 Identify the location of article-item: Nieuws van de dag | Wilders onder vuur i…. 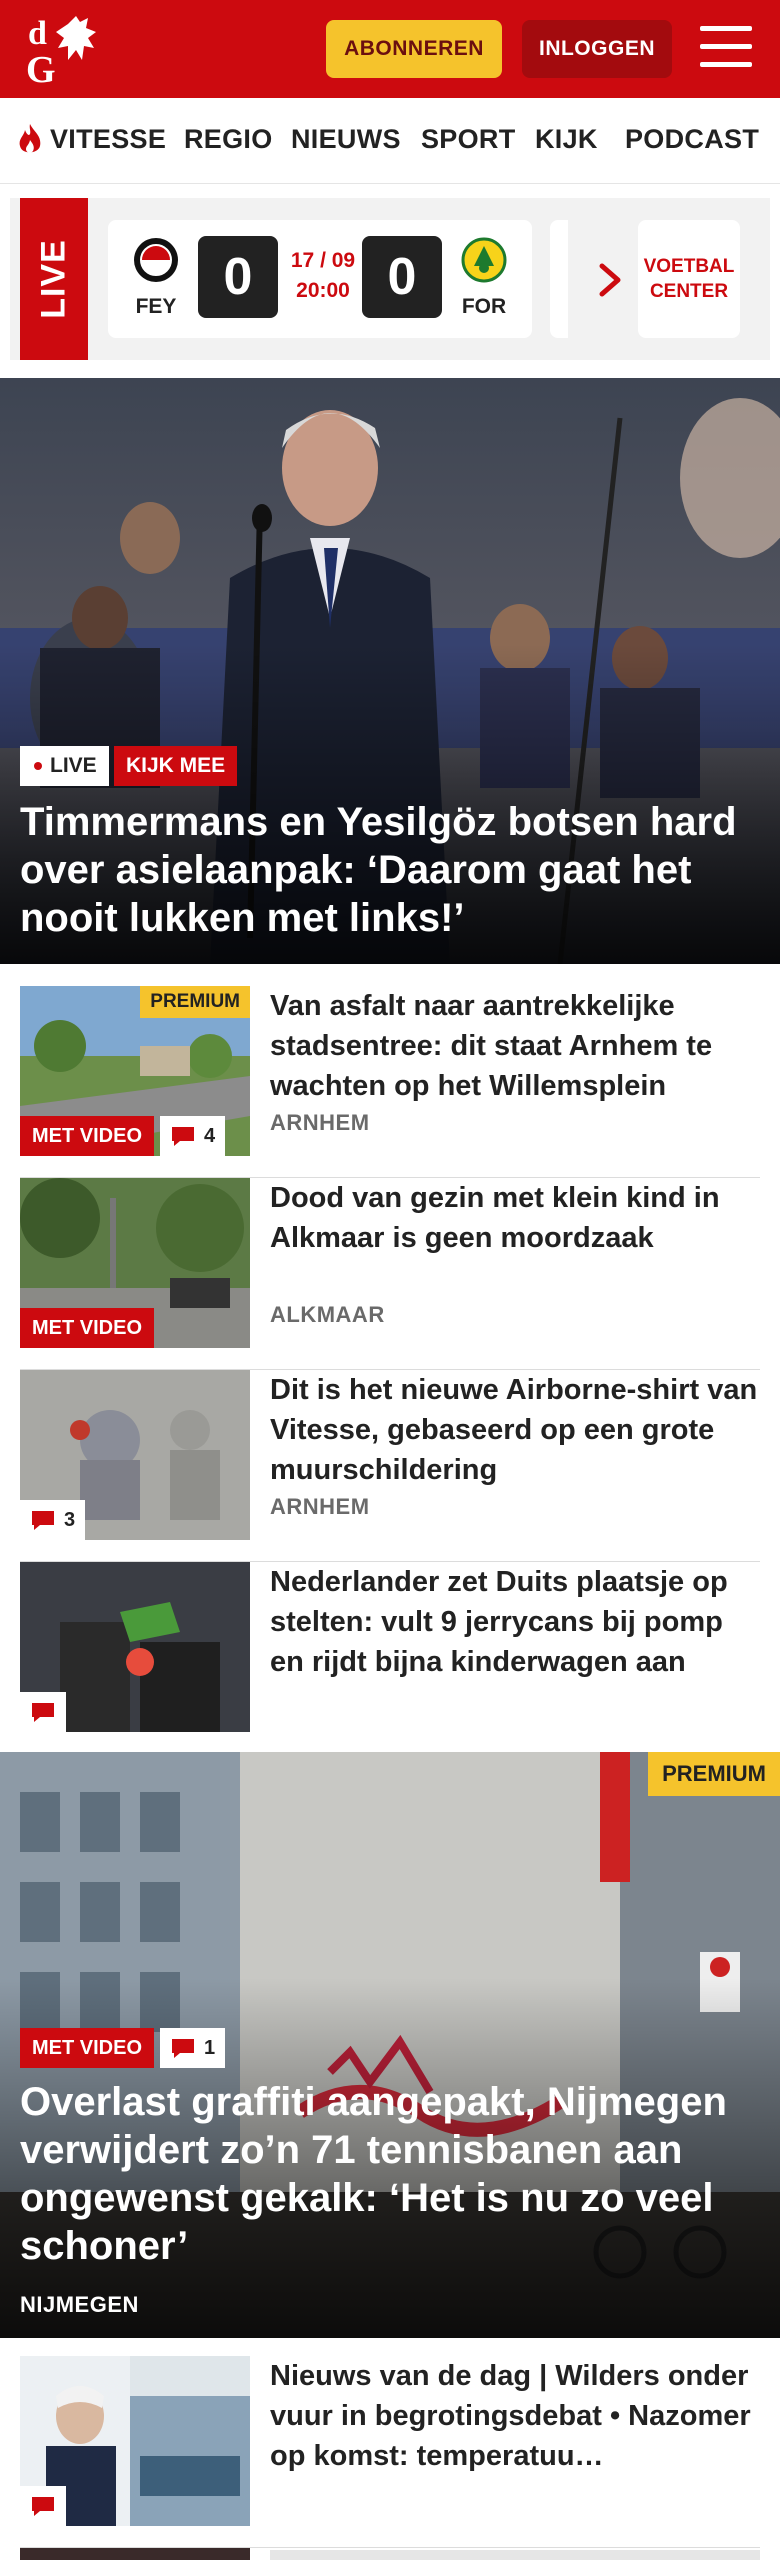
(390, 2452).